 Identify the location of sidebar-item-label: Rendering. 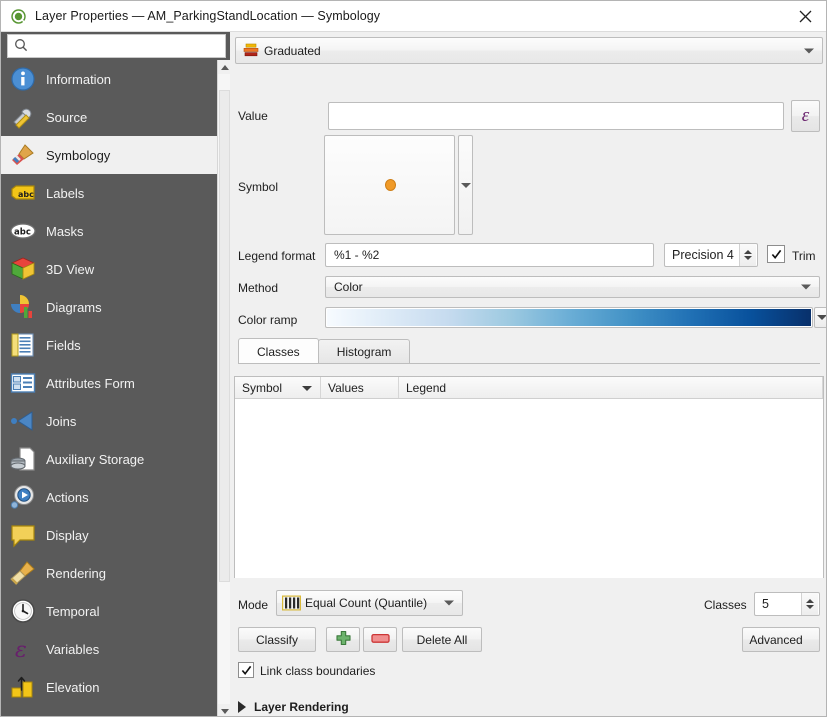
(76, 573).